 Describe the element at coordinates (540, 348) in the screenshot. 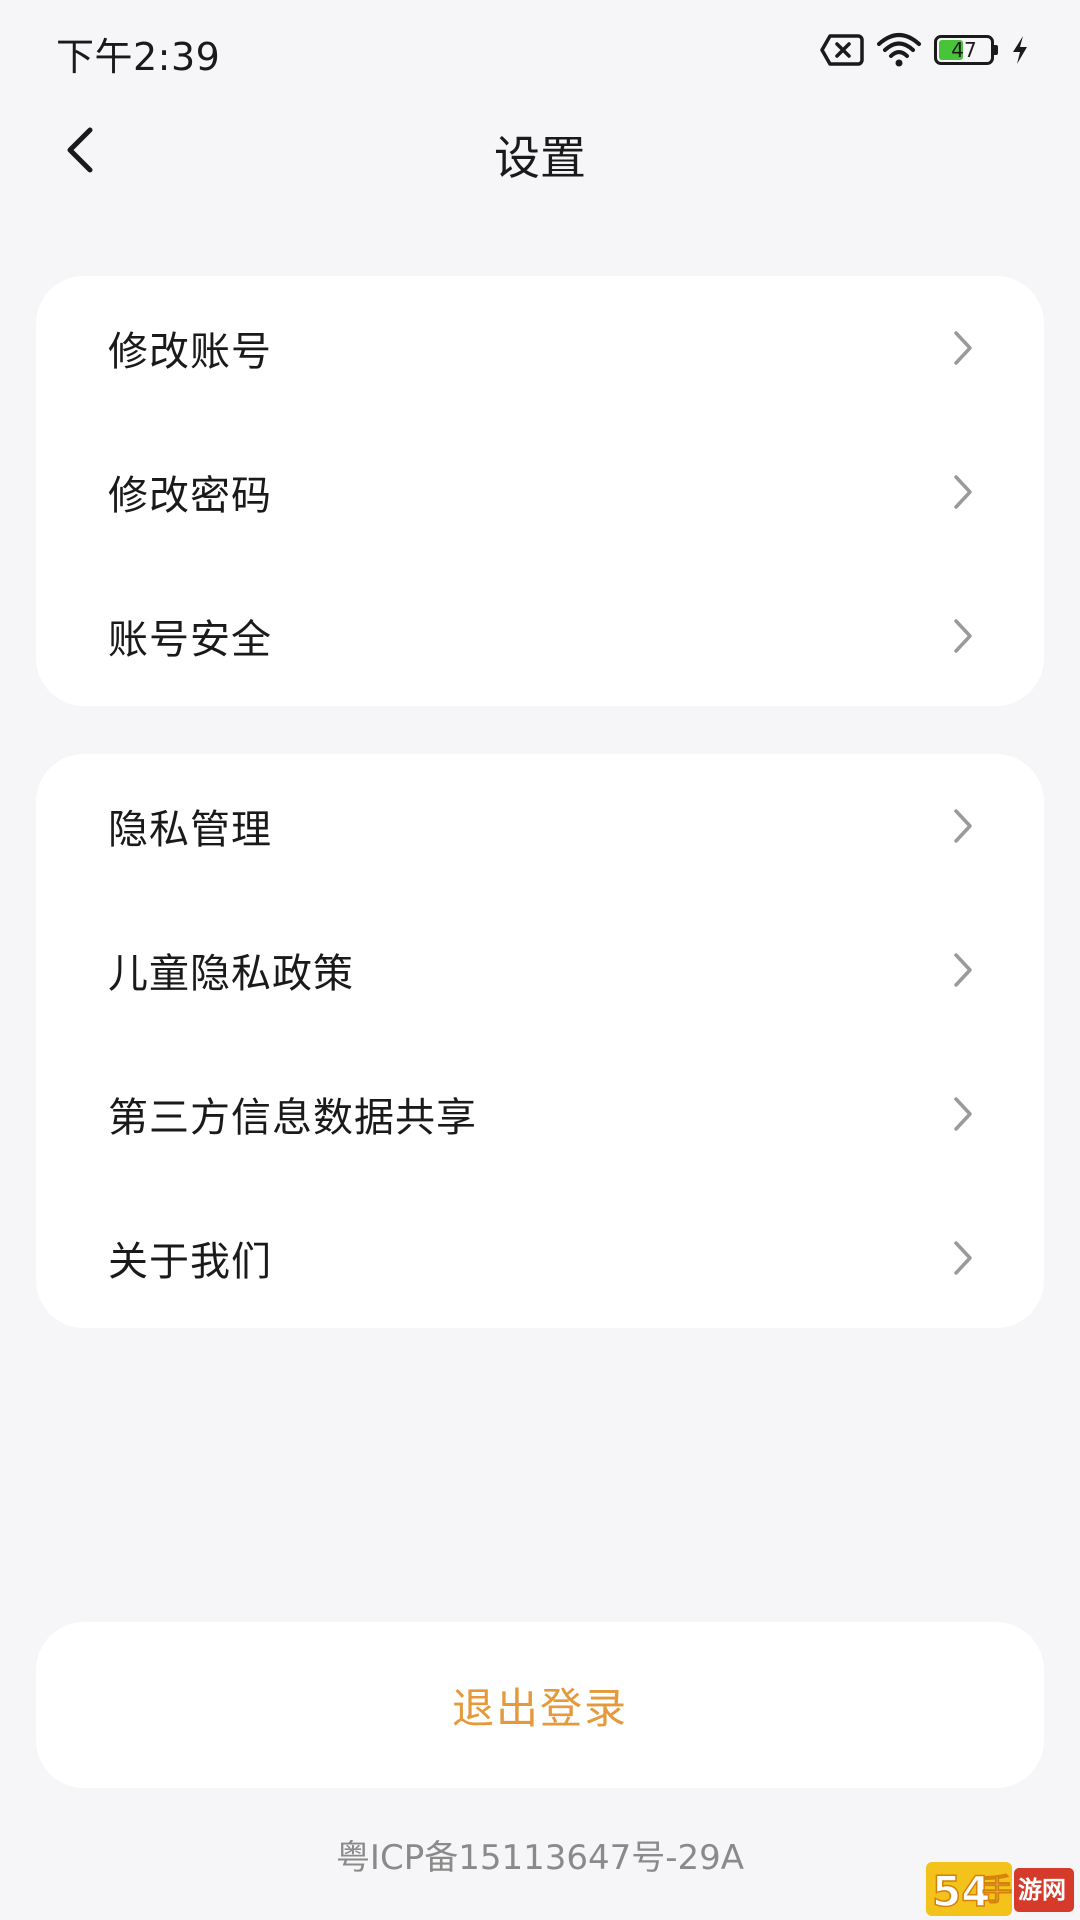

I see `menu-item-change-account: 修改账号` at that location.